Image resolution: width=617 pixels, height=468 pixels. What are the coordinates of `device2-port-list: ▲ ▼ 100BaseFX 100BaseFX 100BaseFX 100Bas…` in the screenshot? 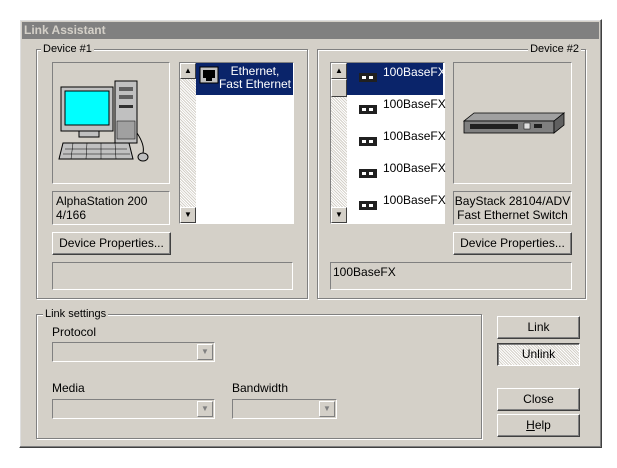 It's located at (388, 143).